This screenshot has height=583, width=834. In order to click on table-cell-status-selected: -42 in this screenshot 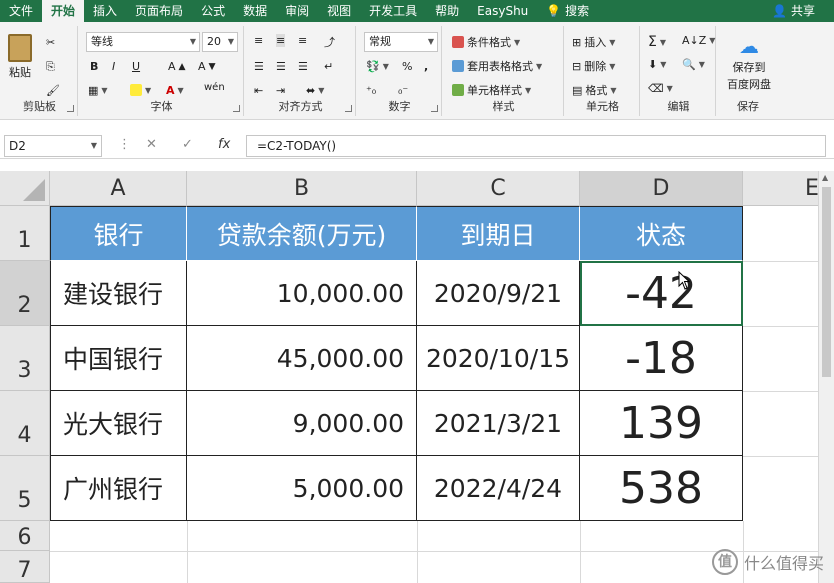, I will do `click(661, 293)`.